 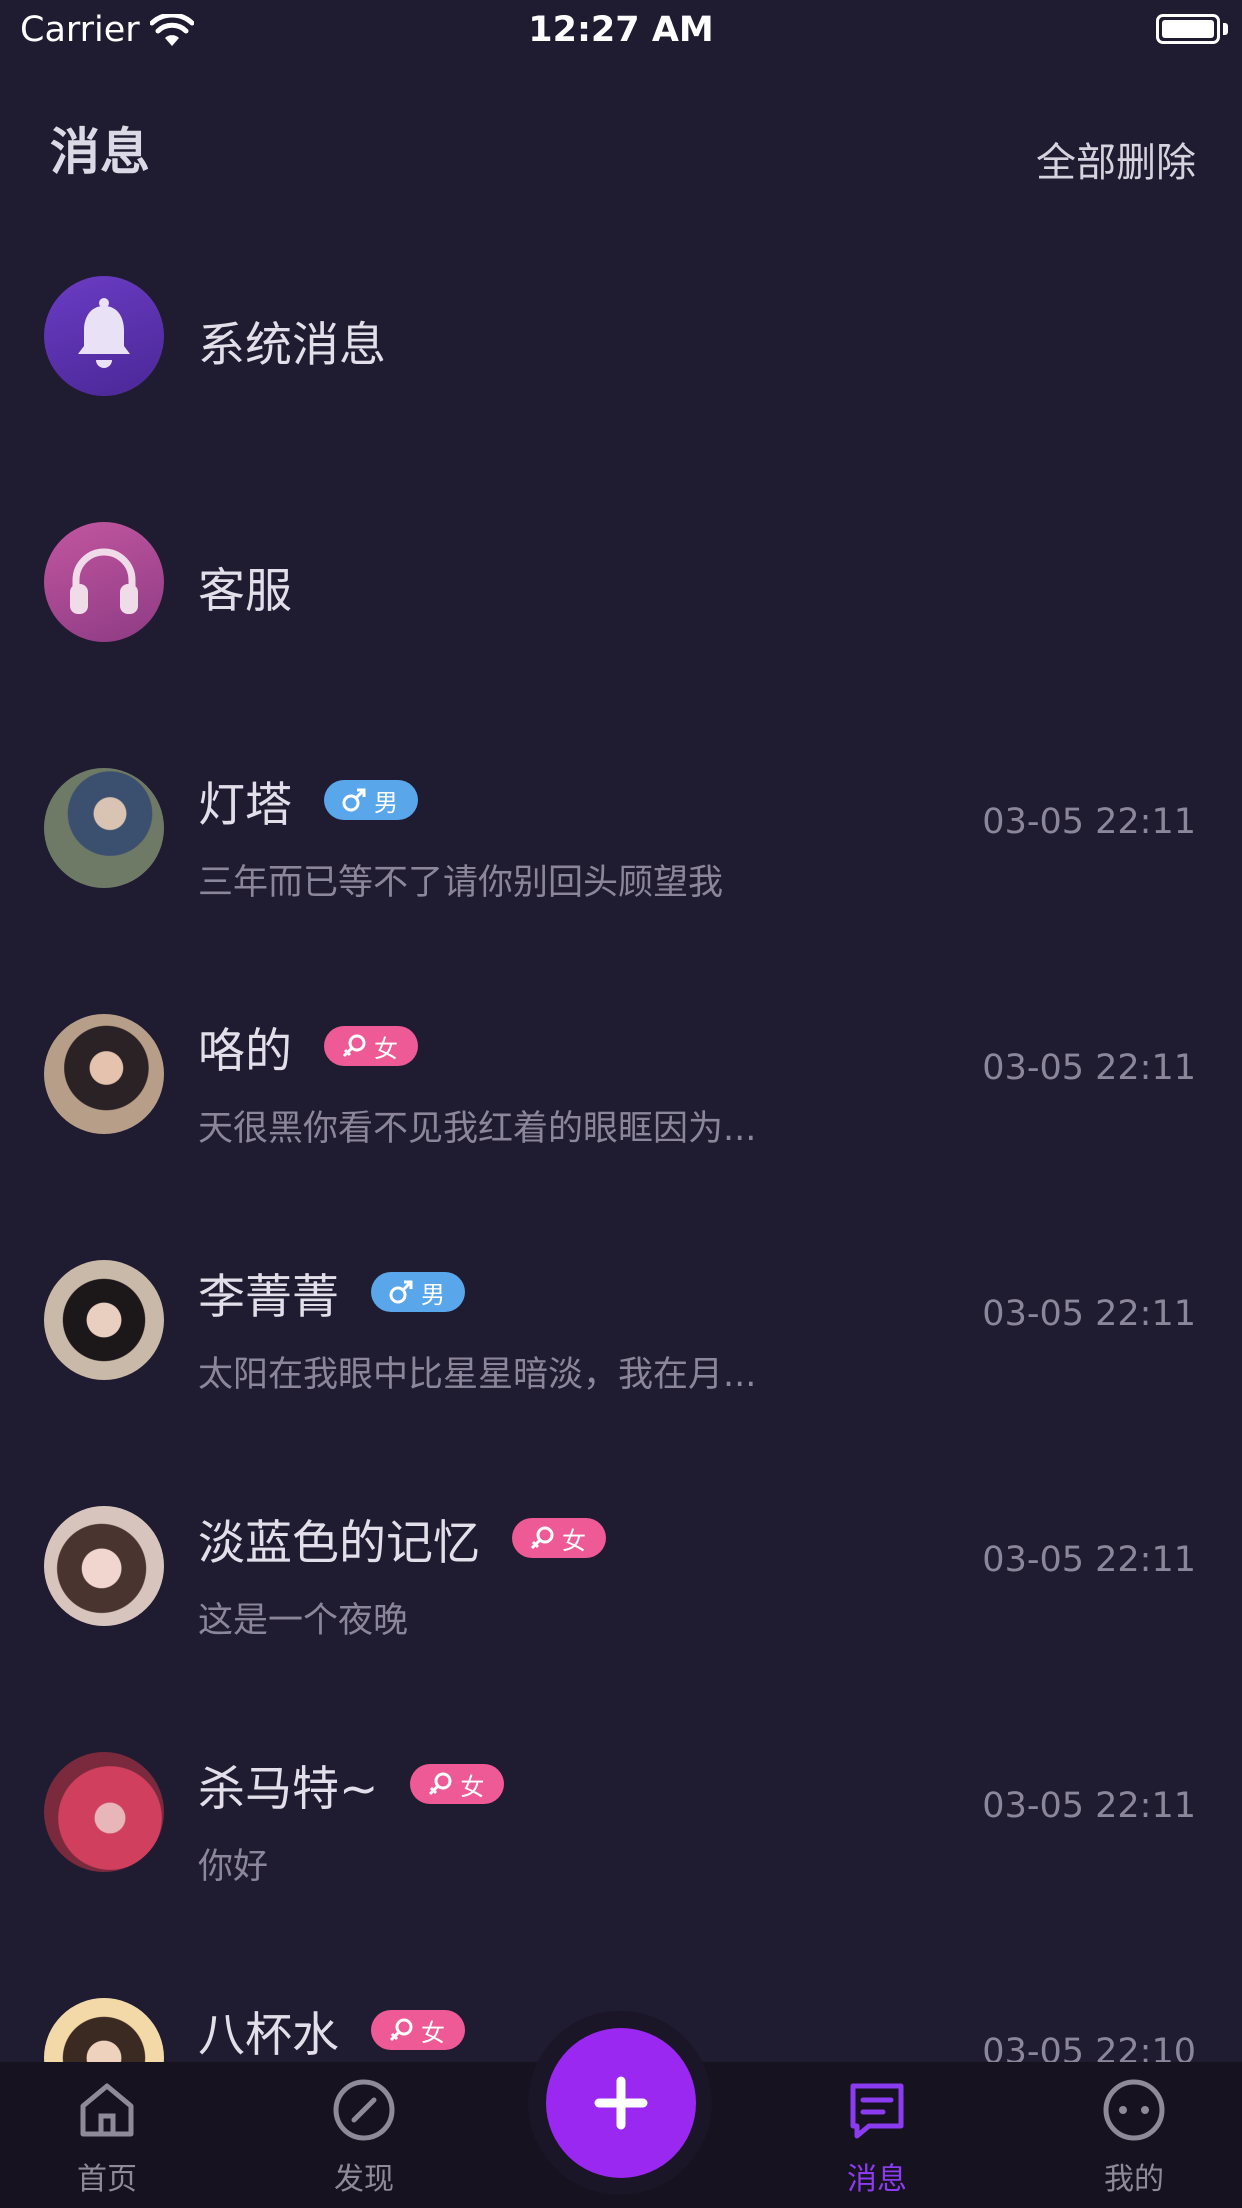 I want to click on home-icon, so click(x=107, y=2110).